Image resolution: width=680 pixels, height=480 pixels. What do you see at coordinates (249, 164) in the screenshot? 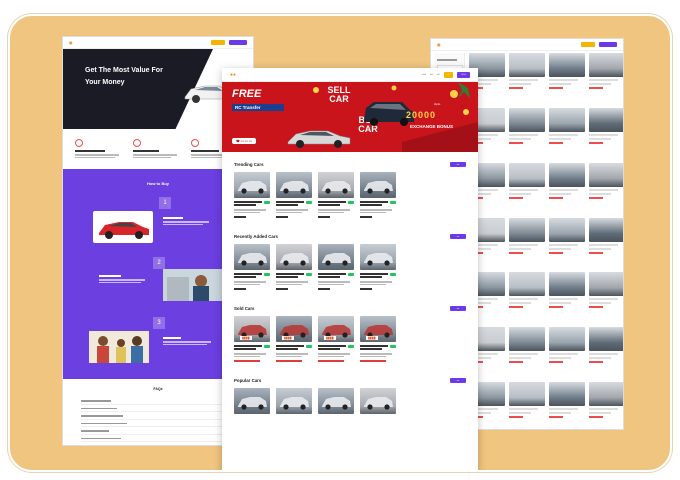
I see `section-title: Trending Cars` at bounding box center [249, 164].